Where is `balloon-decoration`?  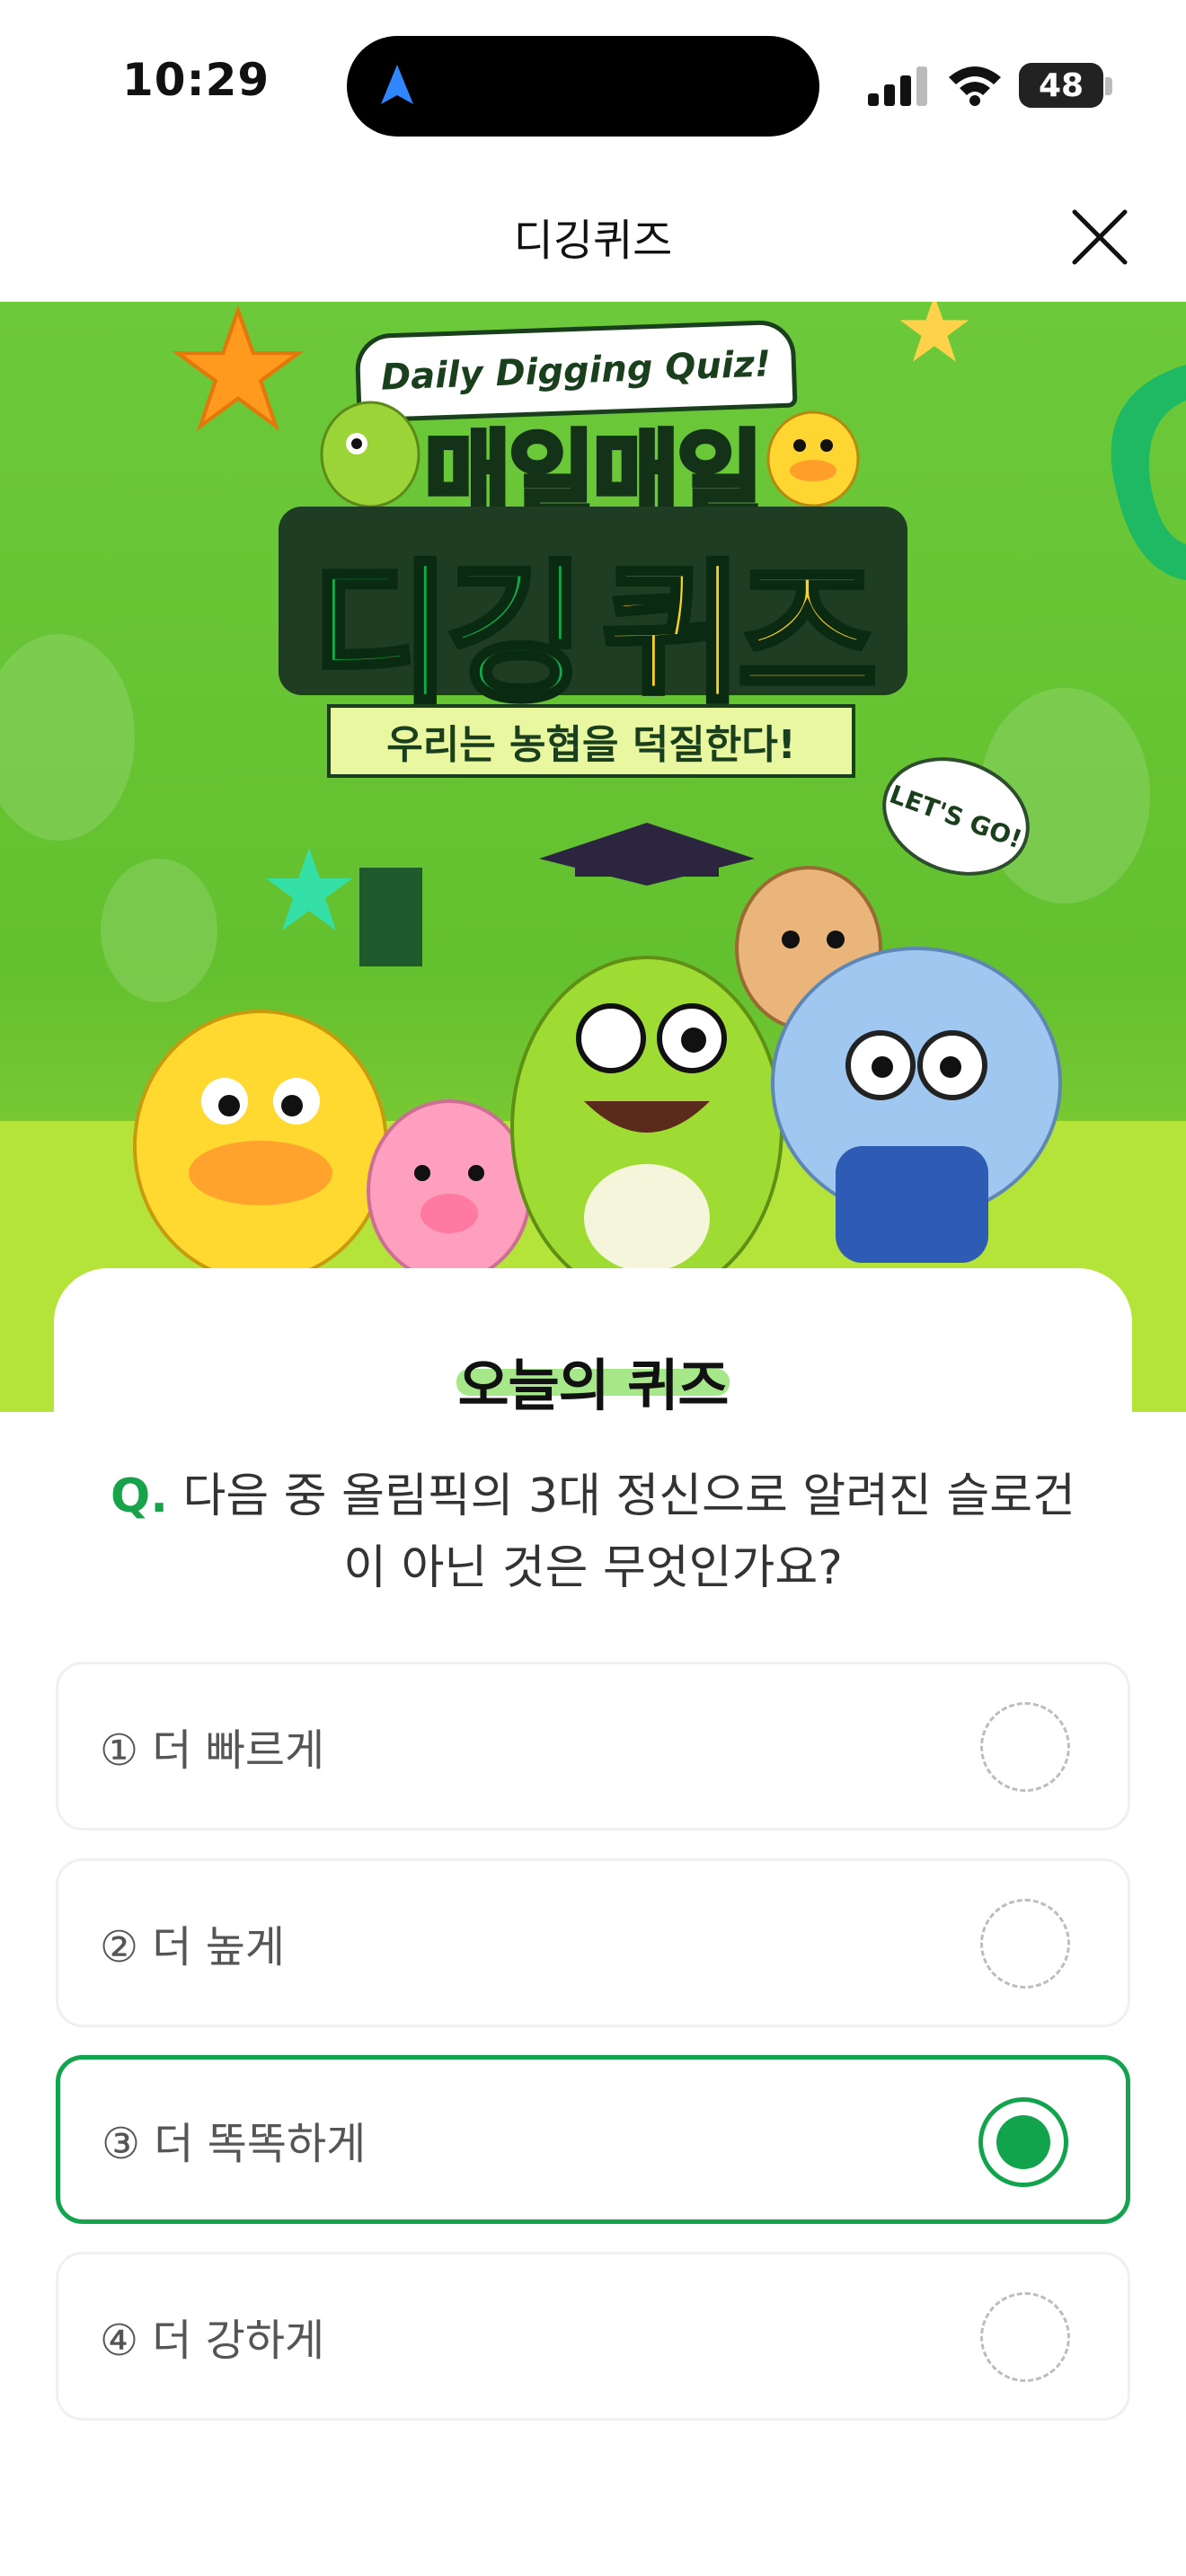
balloon-decoration is located at coordinates (67, 737).